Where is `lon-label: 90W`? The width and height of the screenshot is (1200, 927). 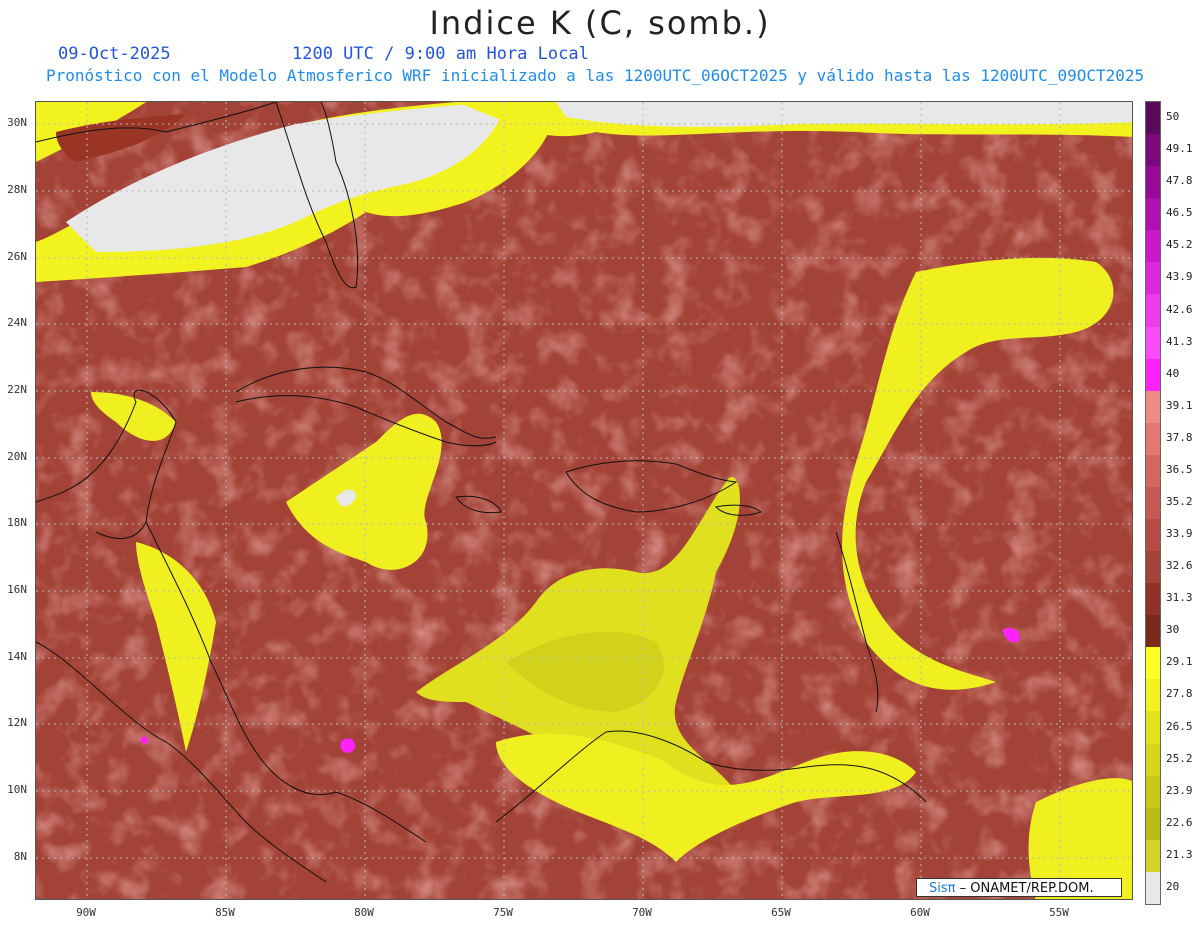 lon-label: 90W is located at coordinates (86, 912).